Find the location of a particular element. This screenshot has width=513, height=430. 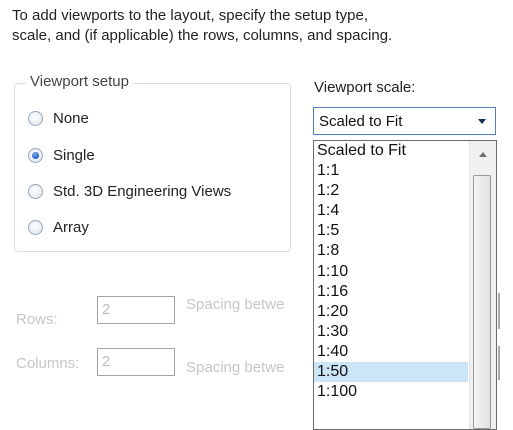

radio-array-indicator is located at coordinates (35, 227).